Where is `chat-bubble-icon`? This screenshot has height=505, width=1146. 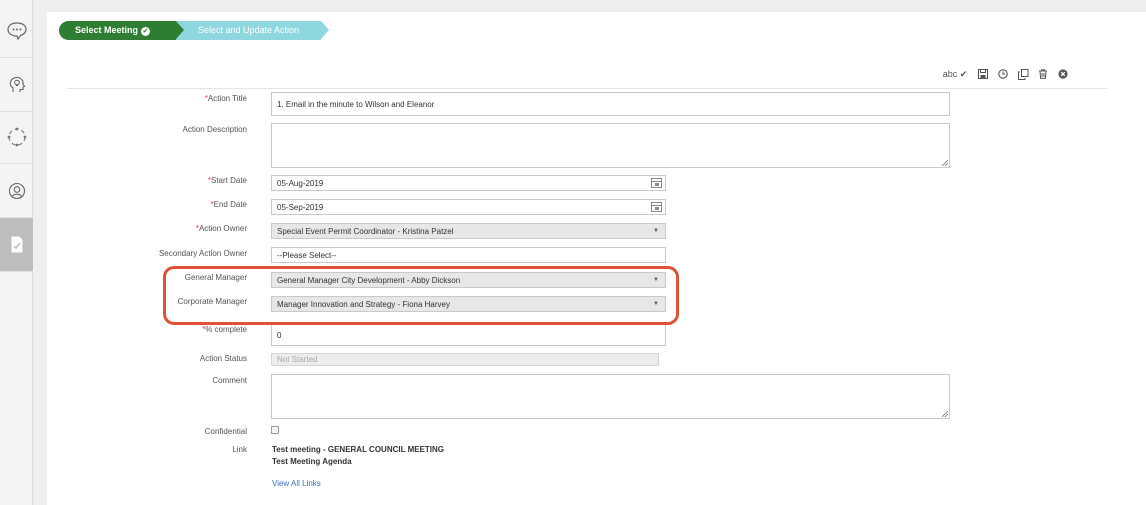
chat-bubble-icon is located at coordinates (16, 30).